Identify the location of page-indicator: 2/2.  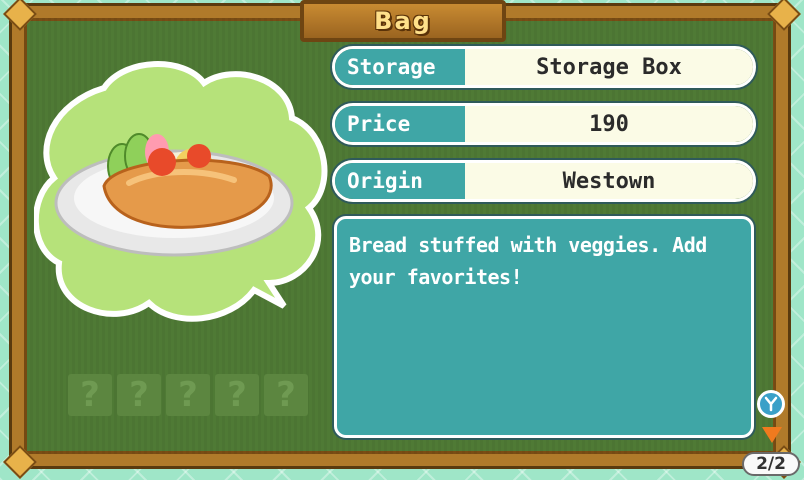
(771, 464).